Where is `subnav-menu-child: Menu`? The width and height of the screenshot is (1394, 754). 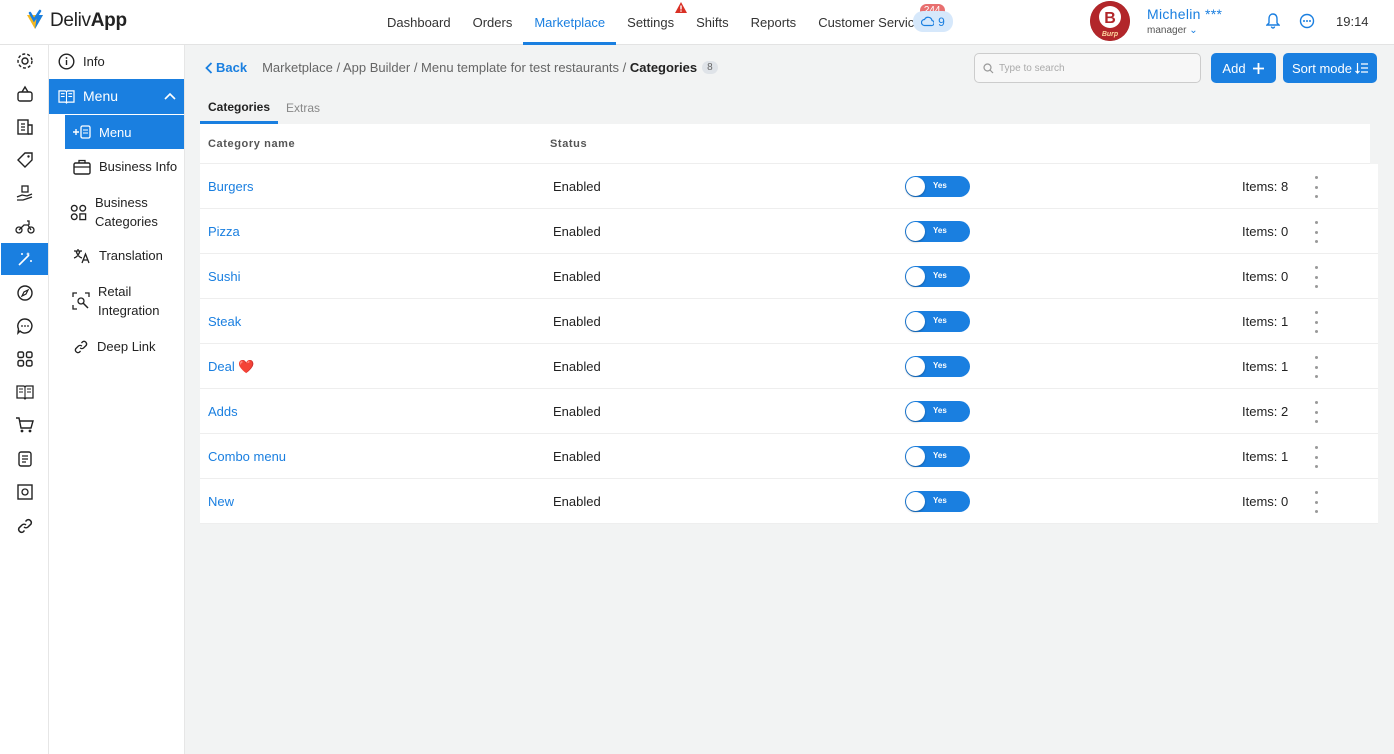 subnav-menu-child: Menu is located at coordinates (124, 132).